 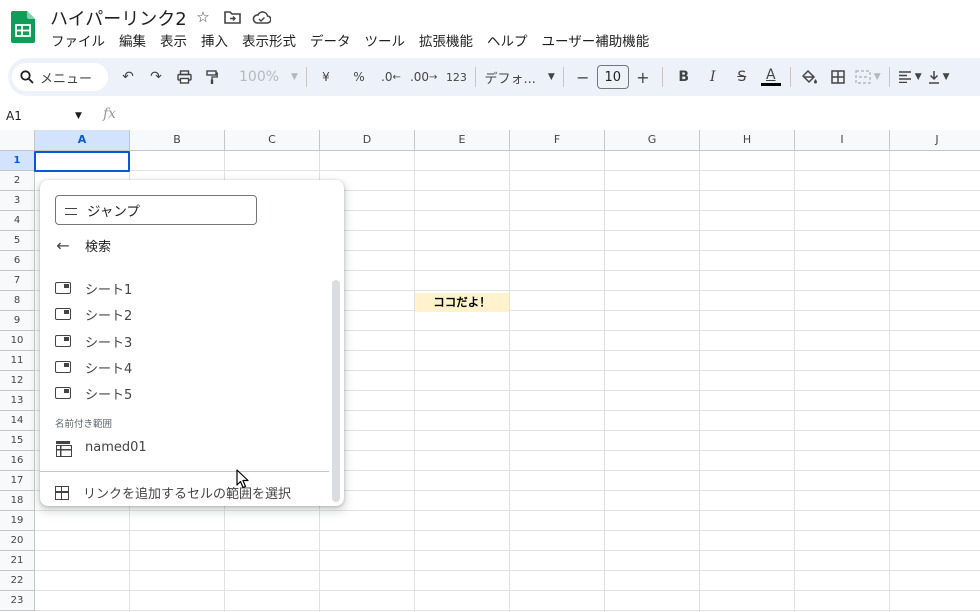 I want to click on row-header-7: 7, so click(x=17, y=281).